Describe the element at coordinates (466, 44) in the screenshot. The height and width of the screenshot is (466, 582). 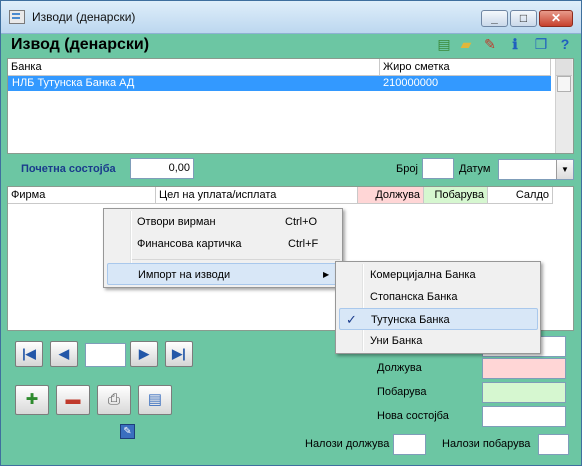
I see `folder-icon: ▰` at that location.